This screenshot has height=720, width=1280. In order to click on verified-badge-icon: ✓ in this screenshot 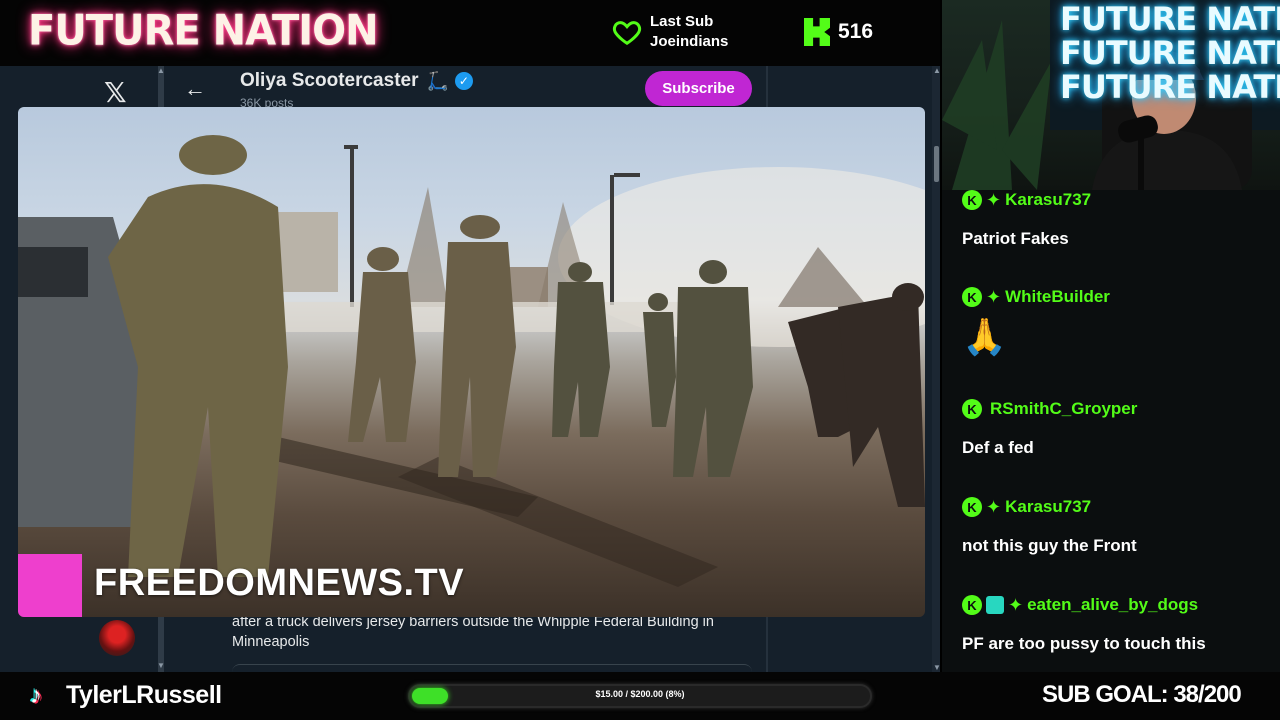, I will do `click(463, 81)`.